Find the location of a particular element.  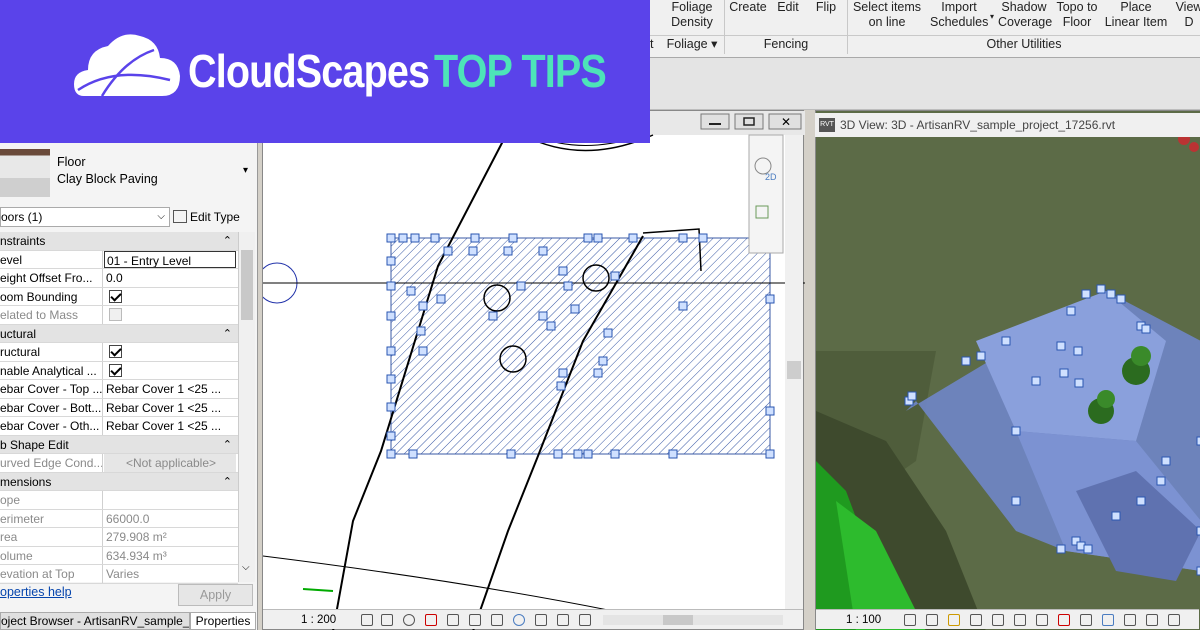

unlocked-view-icon is located at coordinates (1064, 620).